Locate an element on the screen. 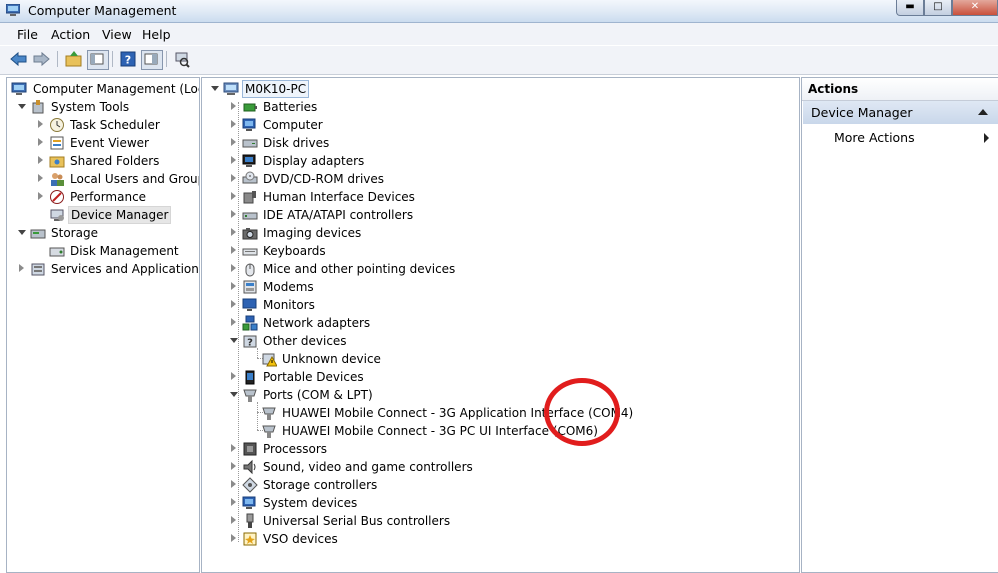  show-hide-console-tree-button is located at coordinates (98, 60).